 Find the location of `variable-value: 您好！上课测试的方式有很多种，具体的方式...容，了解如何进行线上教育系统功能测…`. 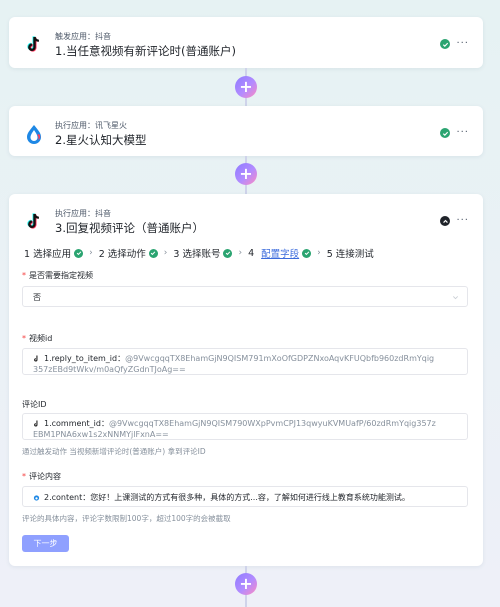

variable-value: 您好！上课测试的方式有很多种，具体的方式...容，了解如何进行线上教育系统功能测… is located at coordinates (250, 497).